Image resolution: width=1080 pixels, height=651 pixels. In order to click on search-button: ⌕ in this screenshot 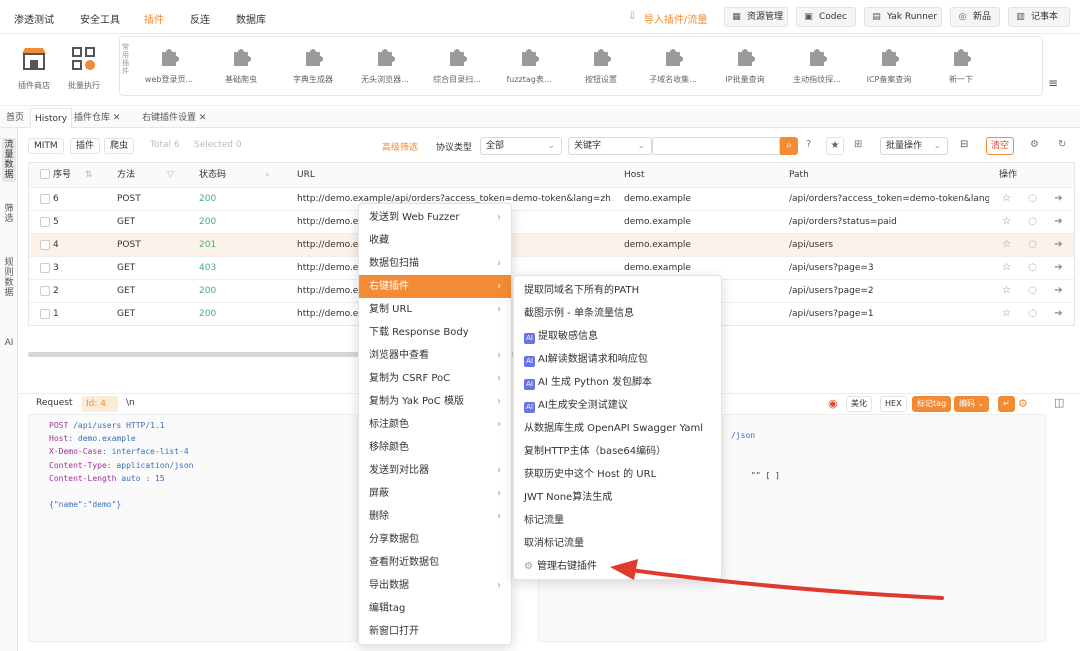, I will do `click(789, 146)`.